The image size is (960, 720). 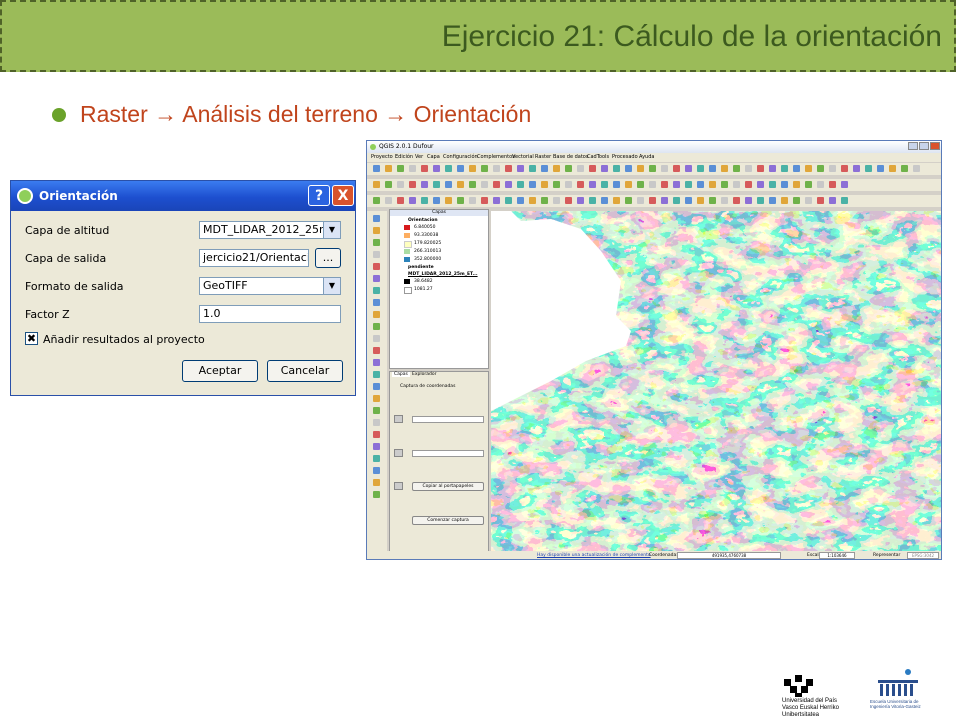 I want to click on menu-raster: Raster, so click(x=543, y=157).